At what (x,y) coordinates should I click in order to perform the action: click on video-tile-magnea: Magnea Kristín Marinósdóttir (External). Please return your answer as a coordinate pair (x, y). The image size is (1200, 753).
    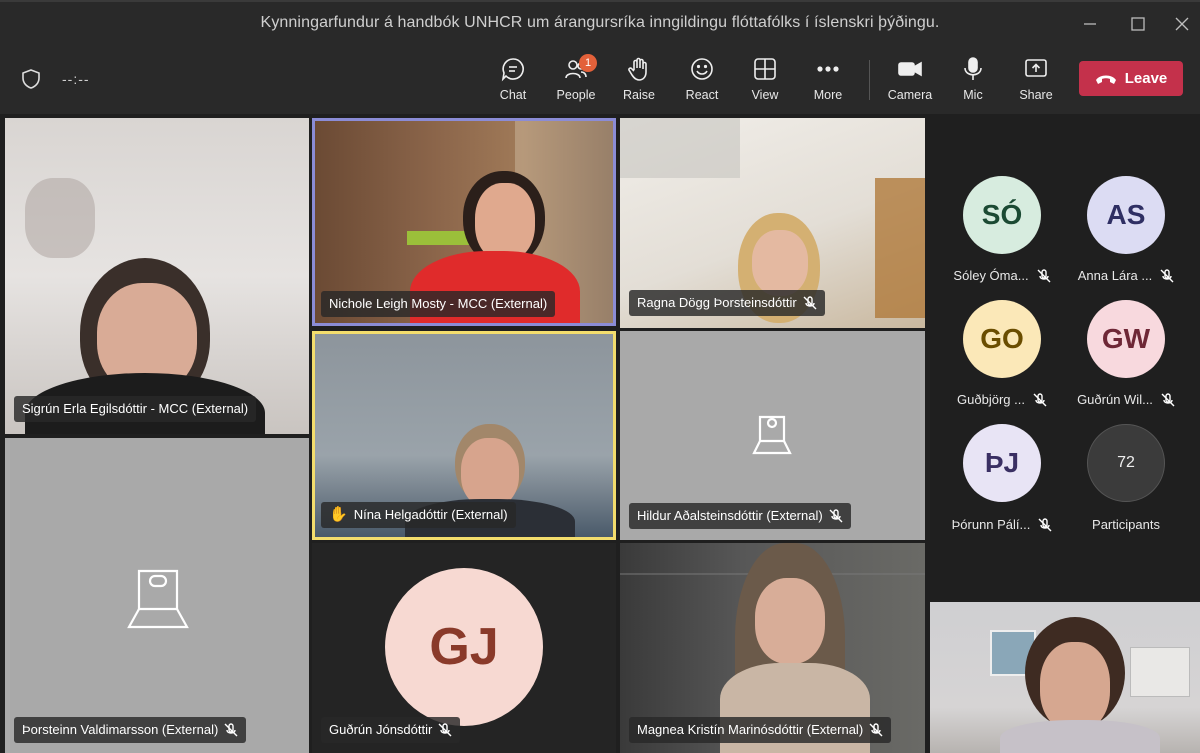
    Looking at the image, I should click on (772, 648).